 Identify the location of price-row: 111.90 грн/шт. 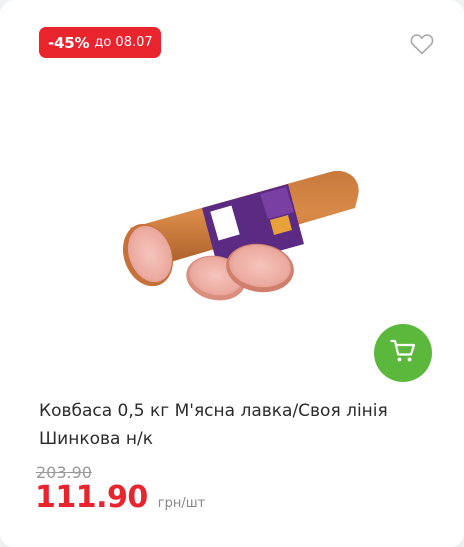
(120, 497).